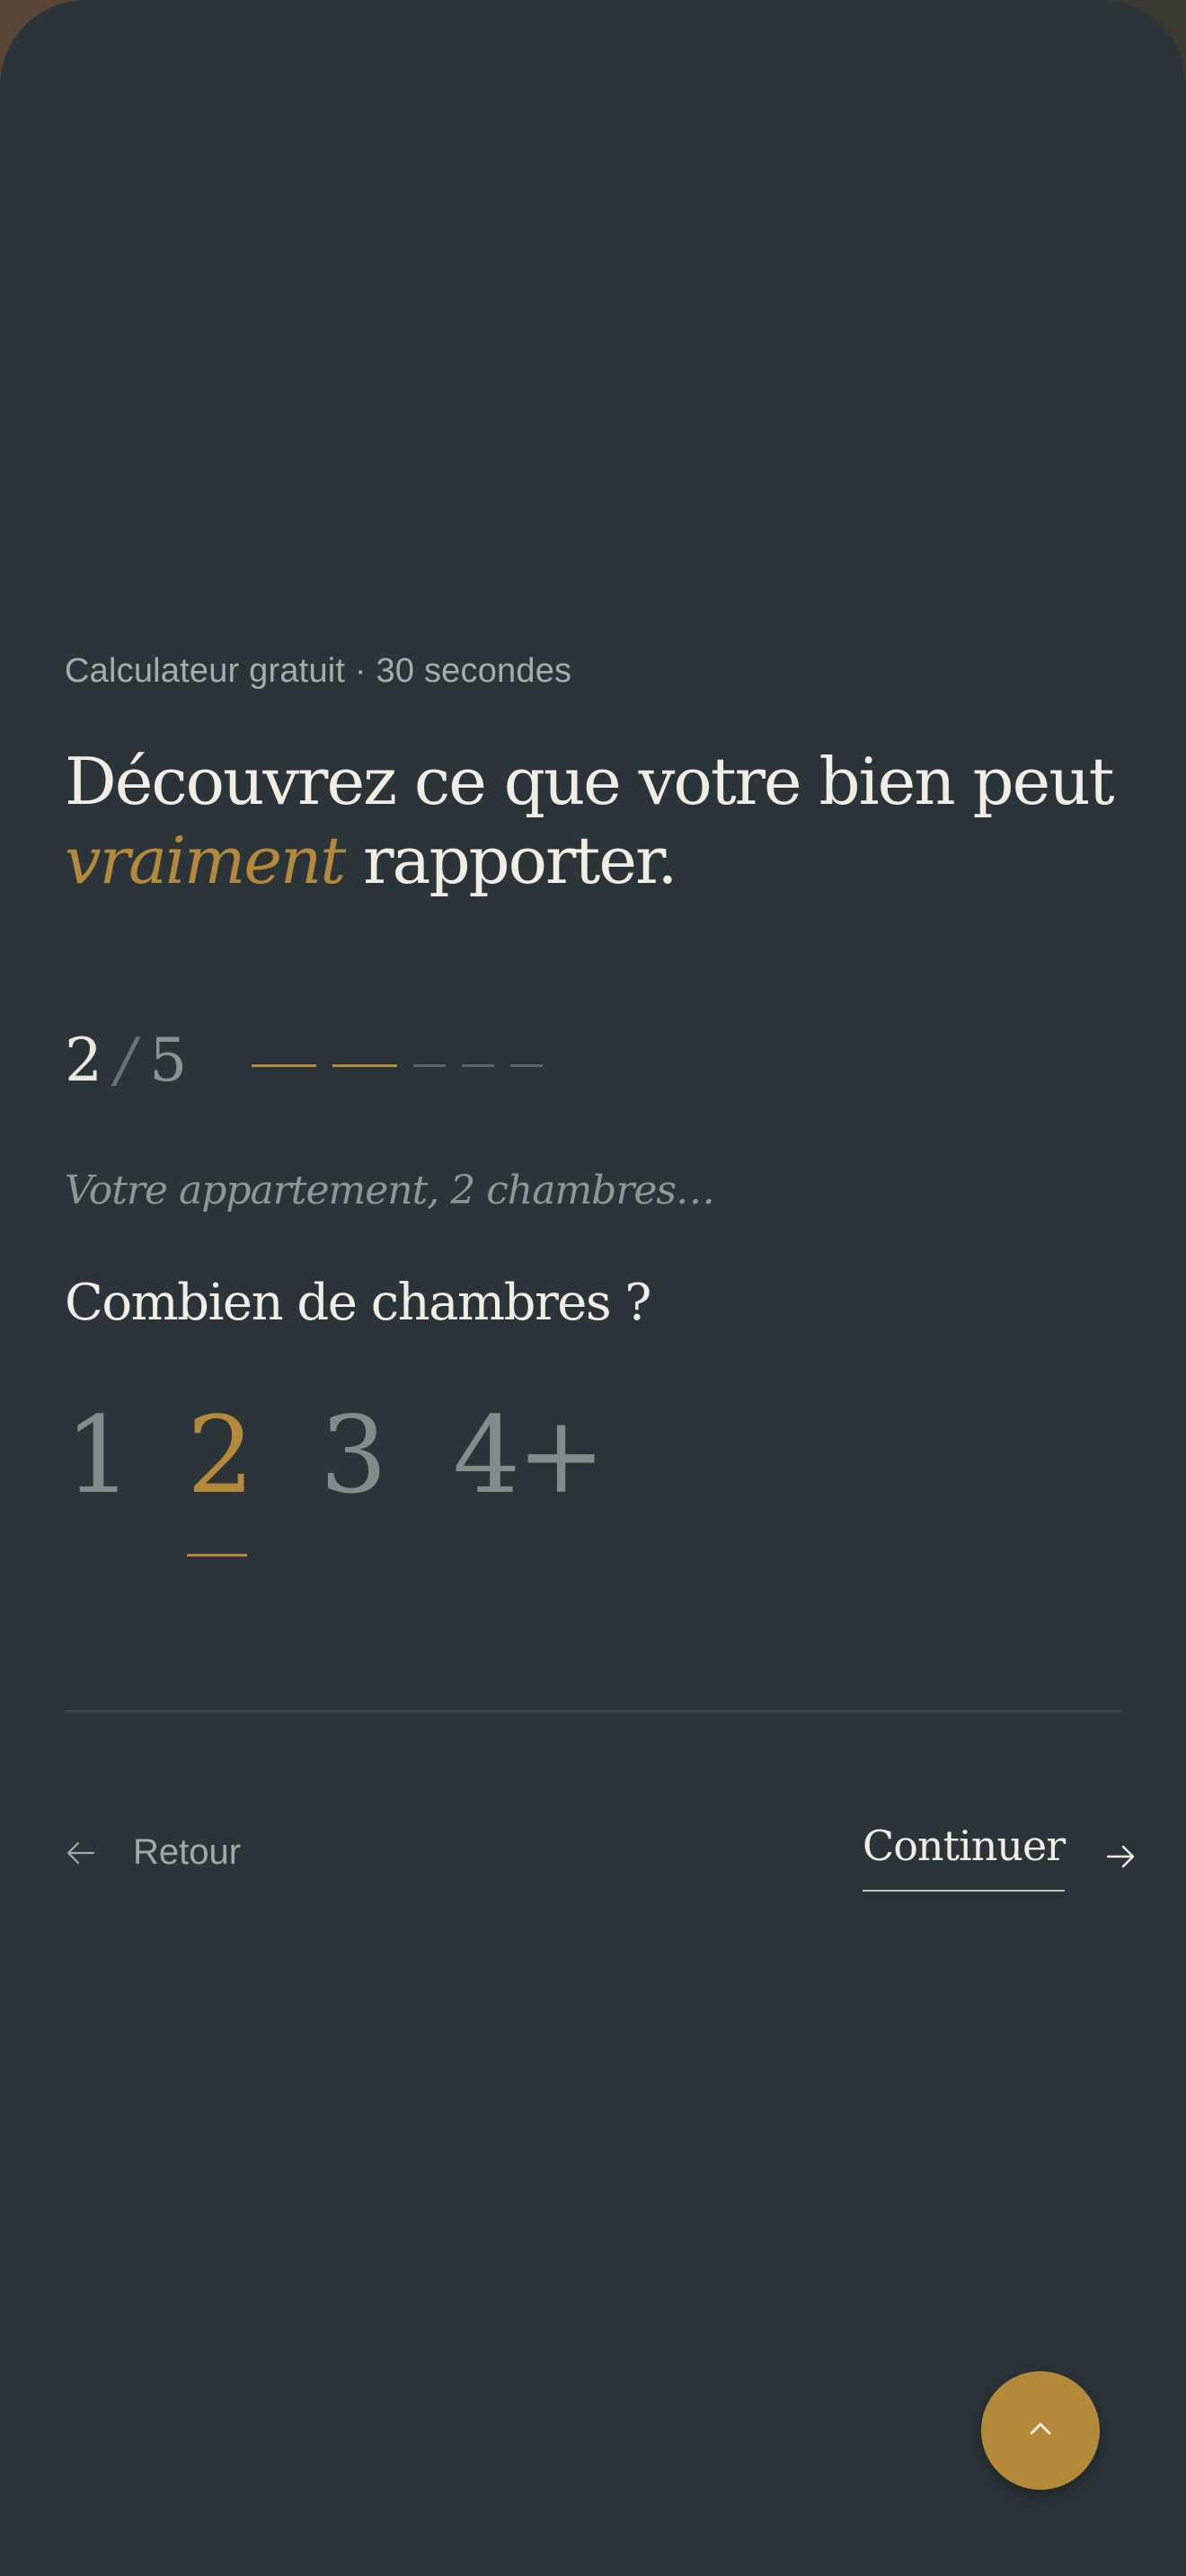  What do you see at coordinates (220, 1455) in the screenshot?
I see `option-2-label: 2` at bounding box center [220, 1455].